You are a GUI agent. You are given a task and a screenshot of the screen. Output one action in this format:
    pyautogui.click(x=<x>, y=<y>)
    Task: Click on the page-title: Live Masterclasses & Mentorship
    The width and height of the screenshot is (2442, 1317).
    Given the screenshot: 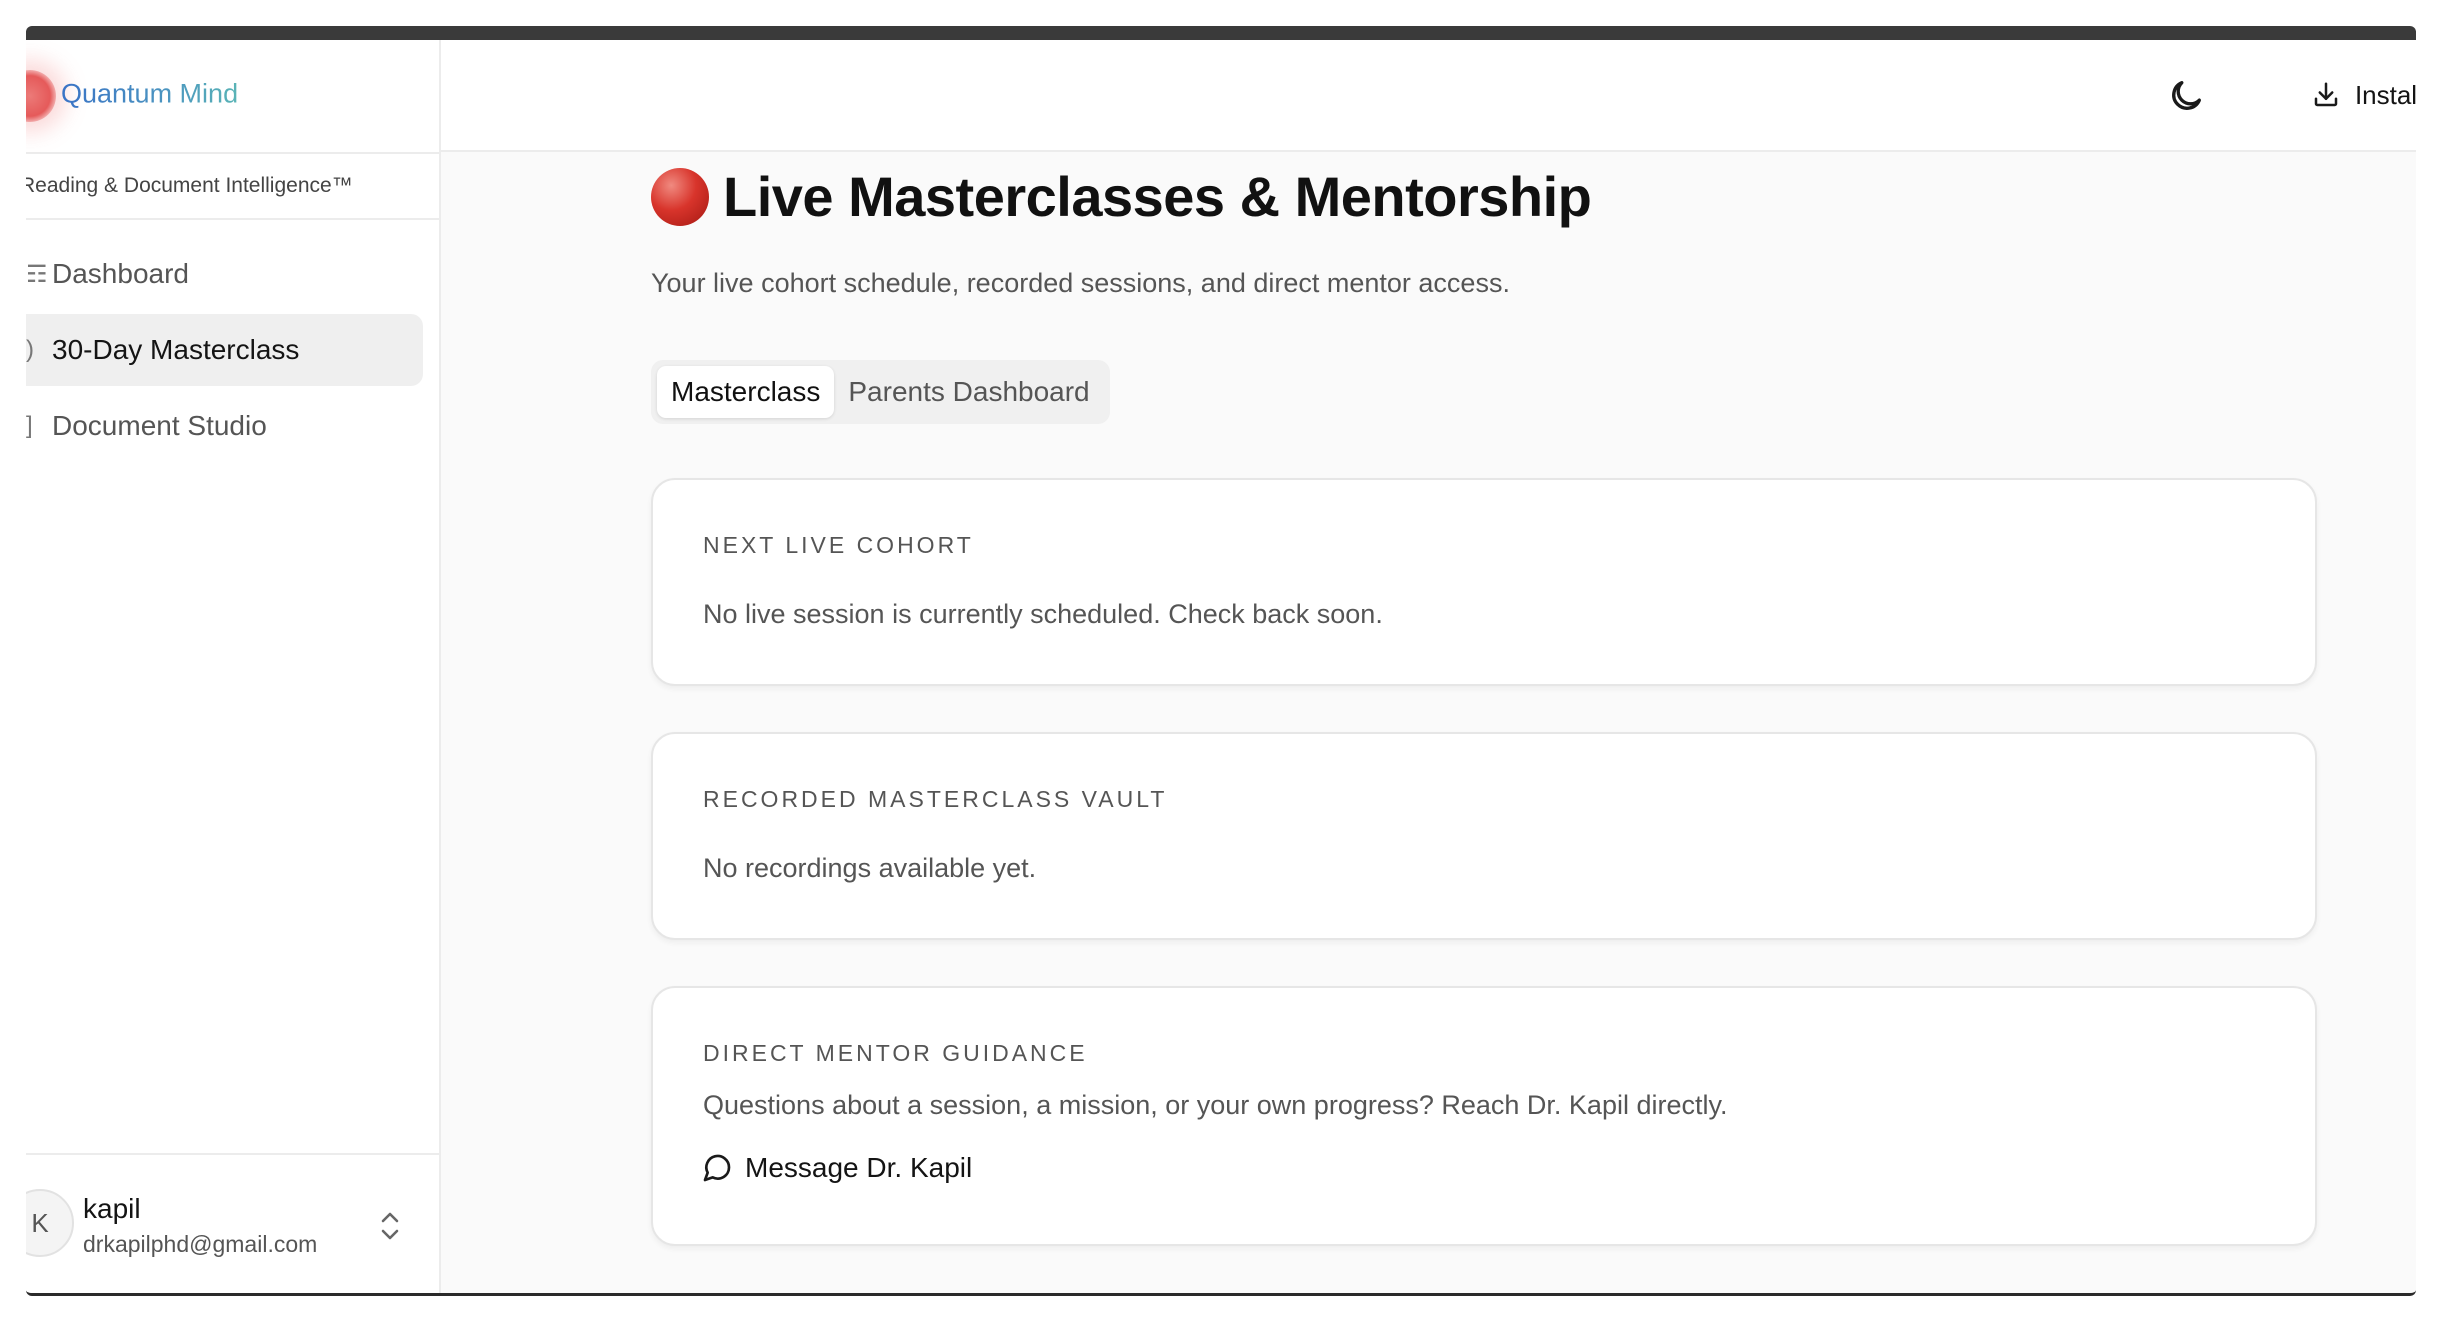 What is the action you would take?
    pyautogui.click(x=1121, y=196)
    